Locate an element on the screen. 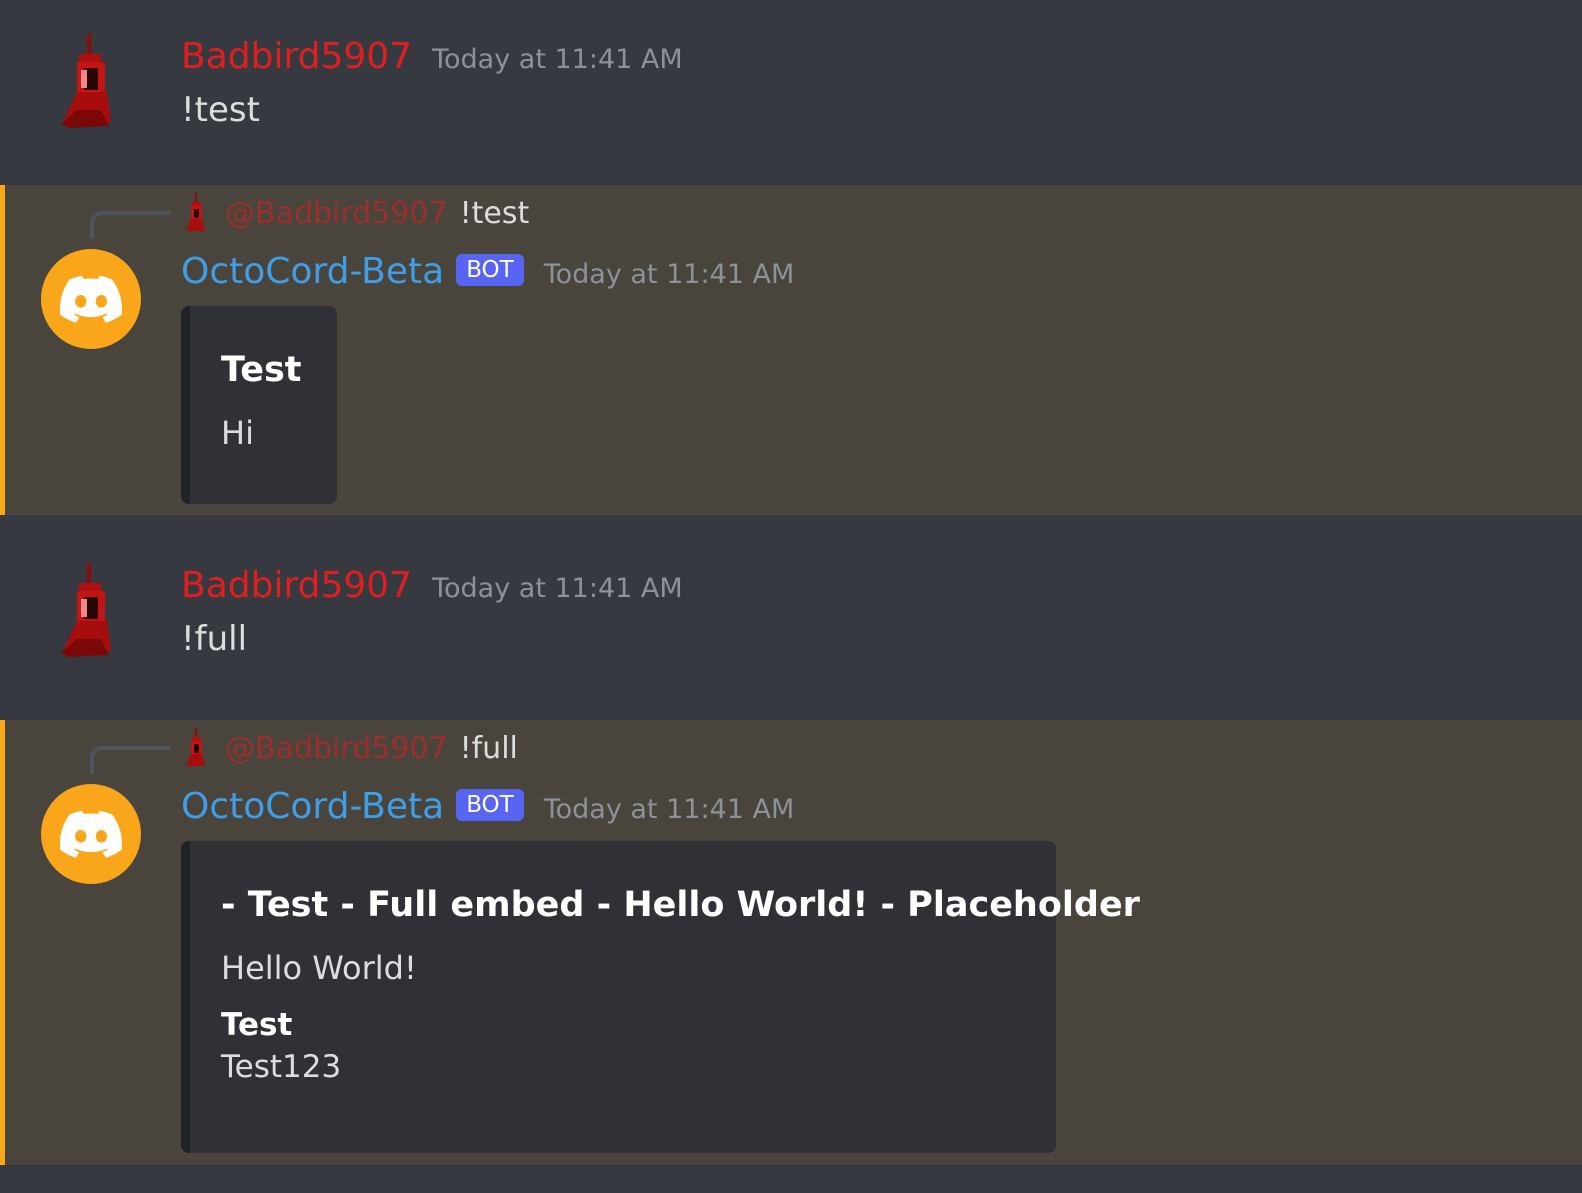 This screenshot has width=1582, height=1193. embed-title: Test is located at coordinates (261, 370).